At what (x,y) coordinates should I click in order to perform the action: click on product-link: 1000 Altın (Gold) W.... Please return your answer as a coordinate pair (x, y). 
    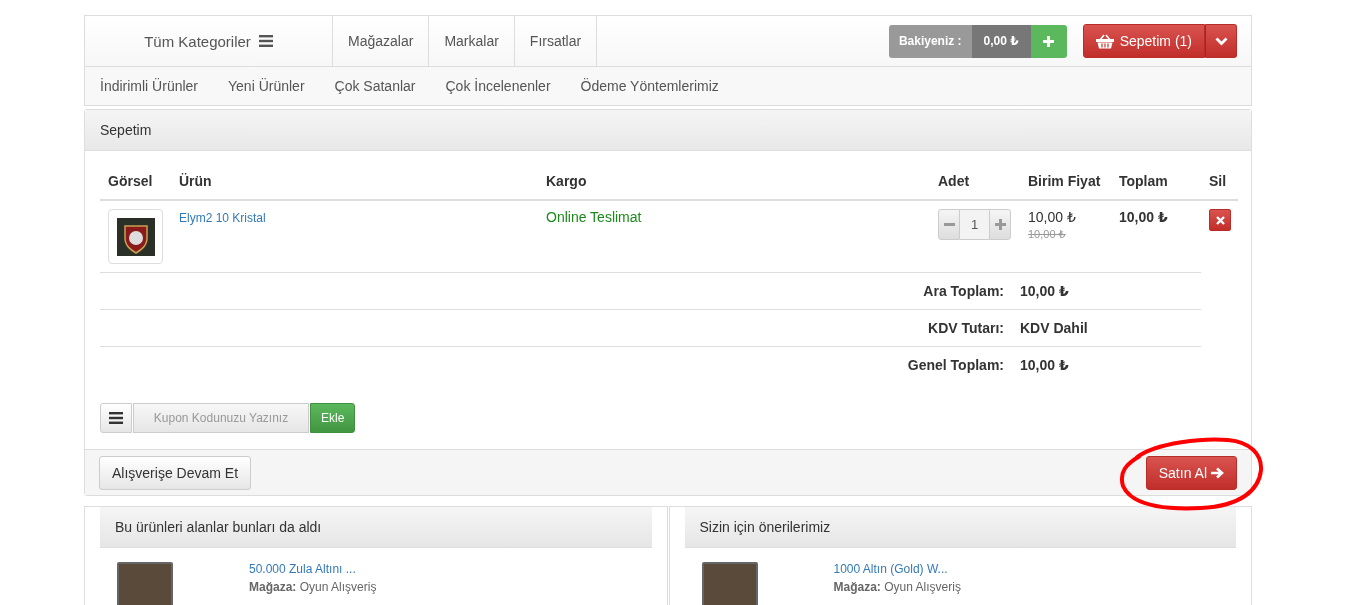
    Looking at the image, I should click on (897, 569).